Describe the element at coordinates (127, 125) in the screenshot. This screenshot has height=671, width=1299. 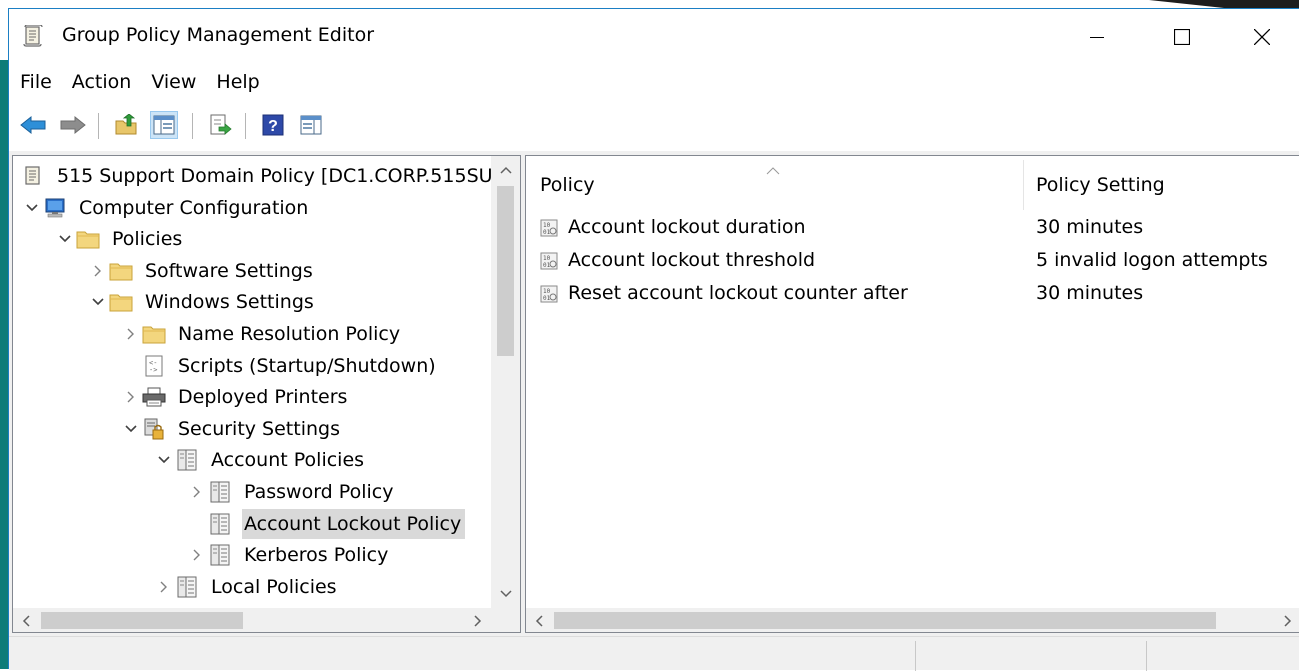
I see `up-one-level-button` at that location.